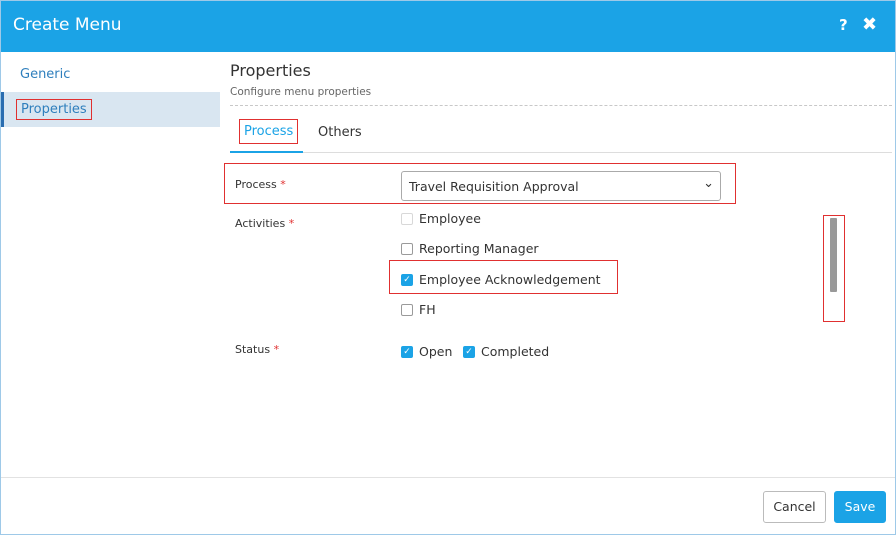 The width and height of the screenshot is (896, 535). I want to click on tab-process: Process, so click(269, 131).